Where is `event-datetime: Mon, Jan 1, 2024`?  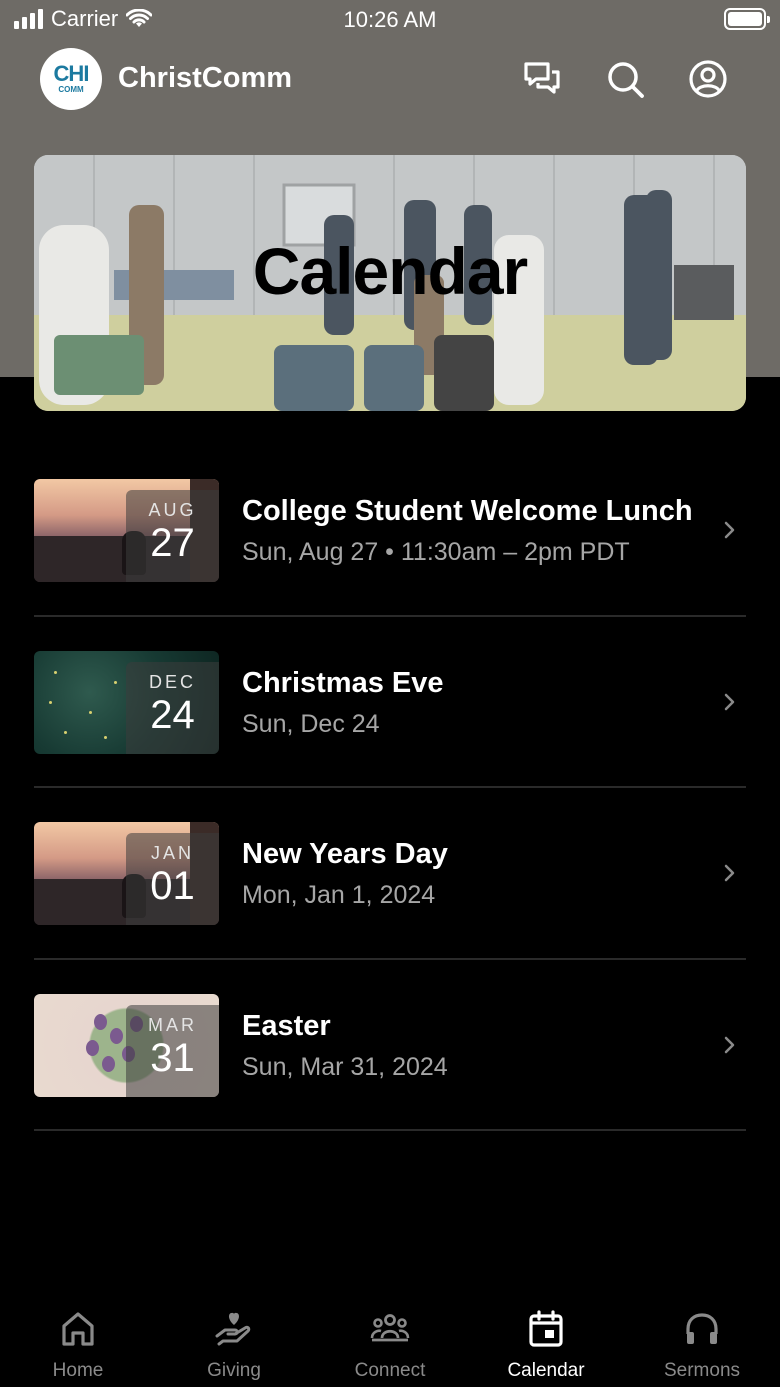
event-datetime: Mon, Jan 1, 2024 is located at coordinates (339, 895).